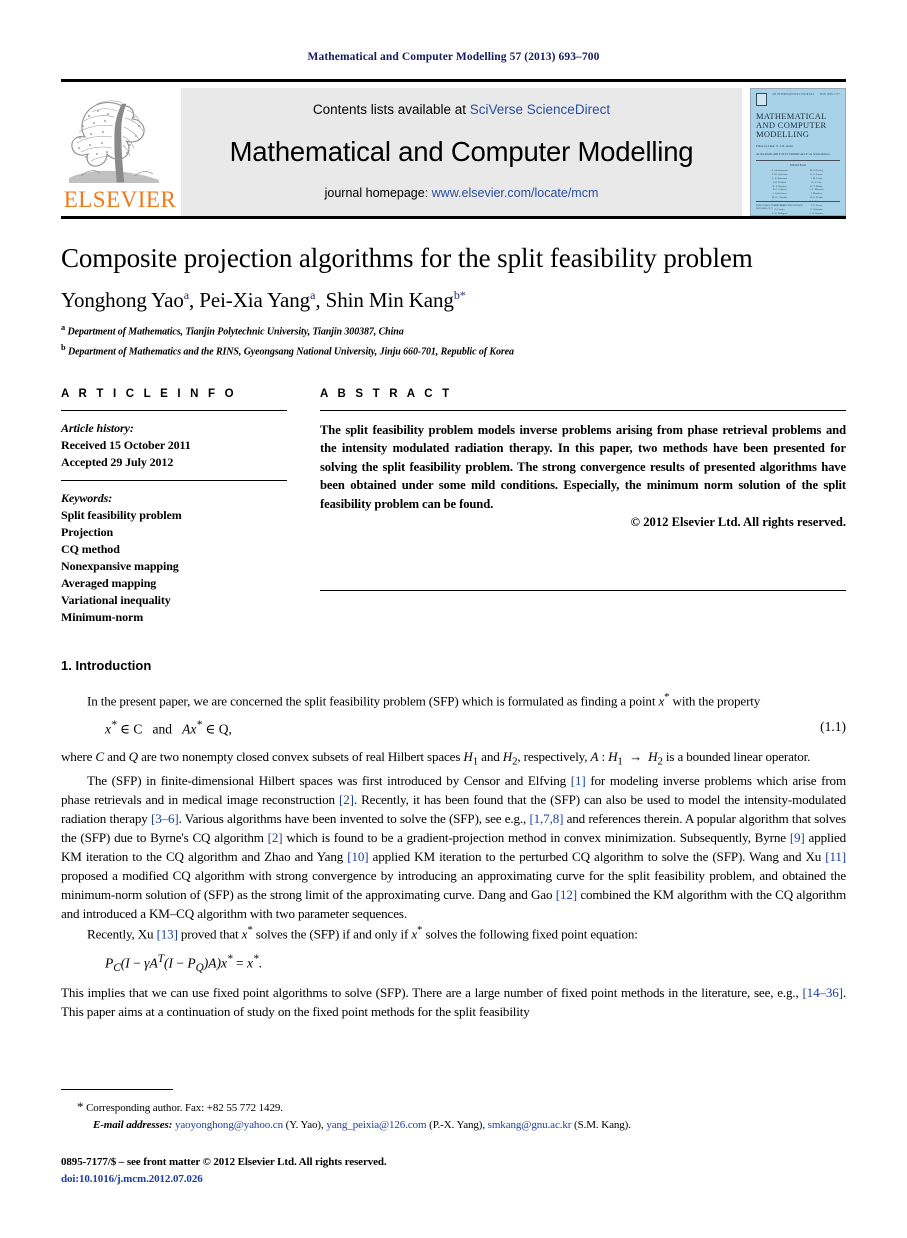 This screenshot has height=1238, width=907. Describe the element at coordinates (389, 300) in the screenshot. I see `author-name: Shin Min Kang` at that location.